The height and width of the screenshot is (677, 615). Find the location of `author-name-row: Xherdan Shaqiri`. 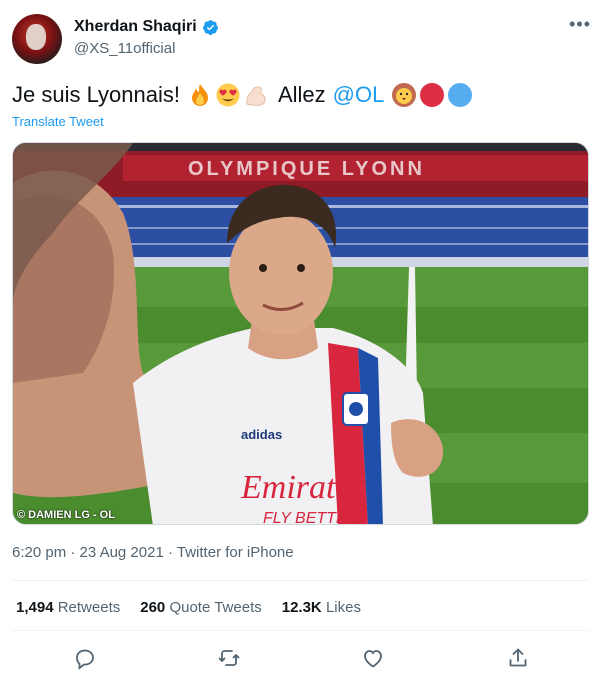

author-name-row: Xherdan Shaqiri is located at coordinates (146, 27).